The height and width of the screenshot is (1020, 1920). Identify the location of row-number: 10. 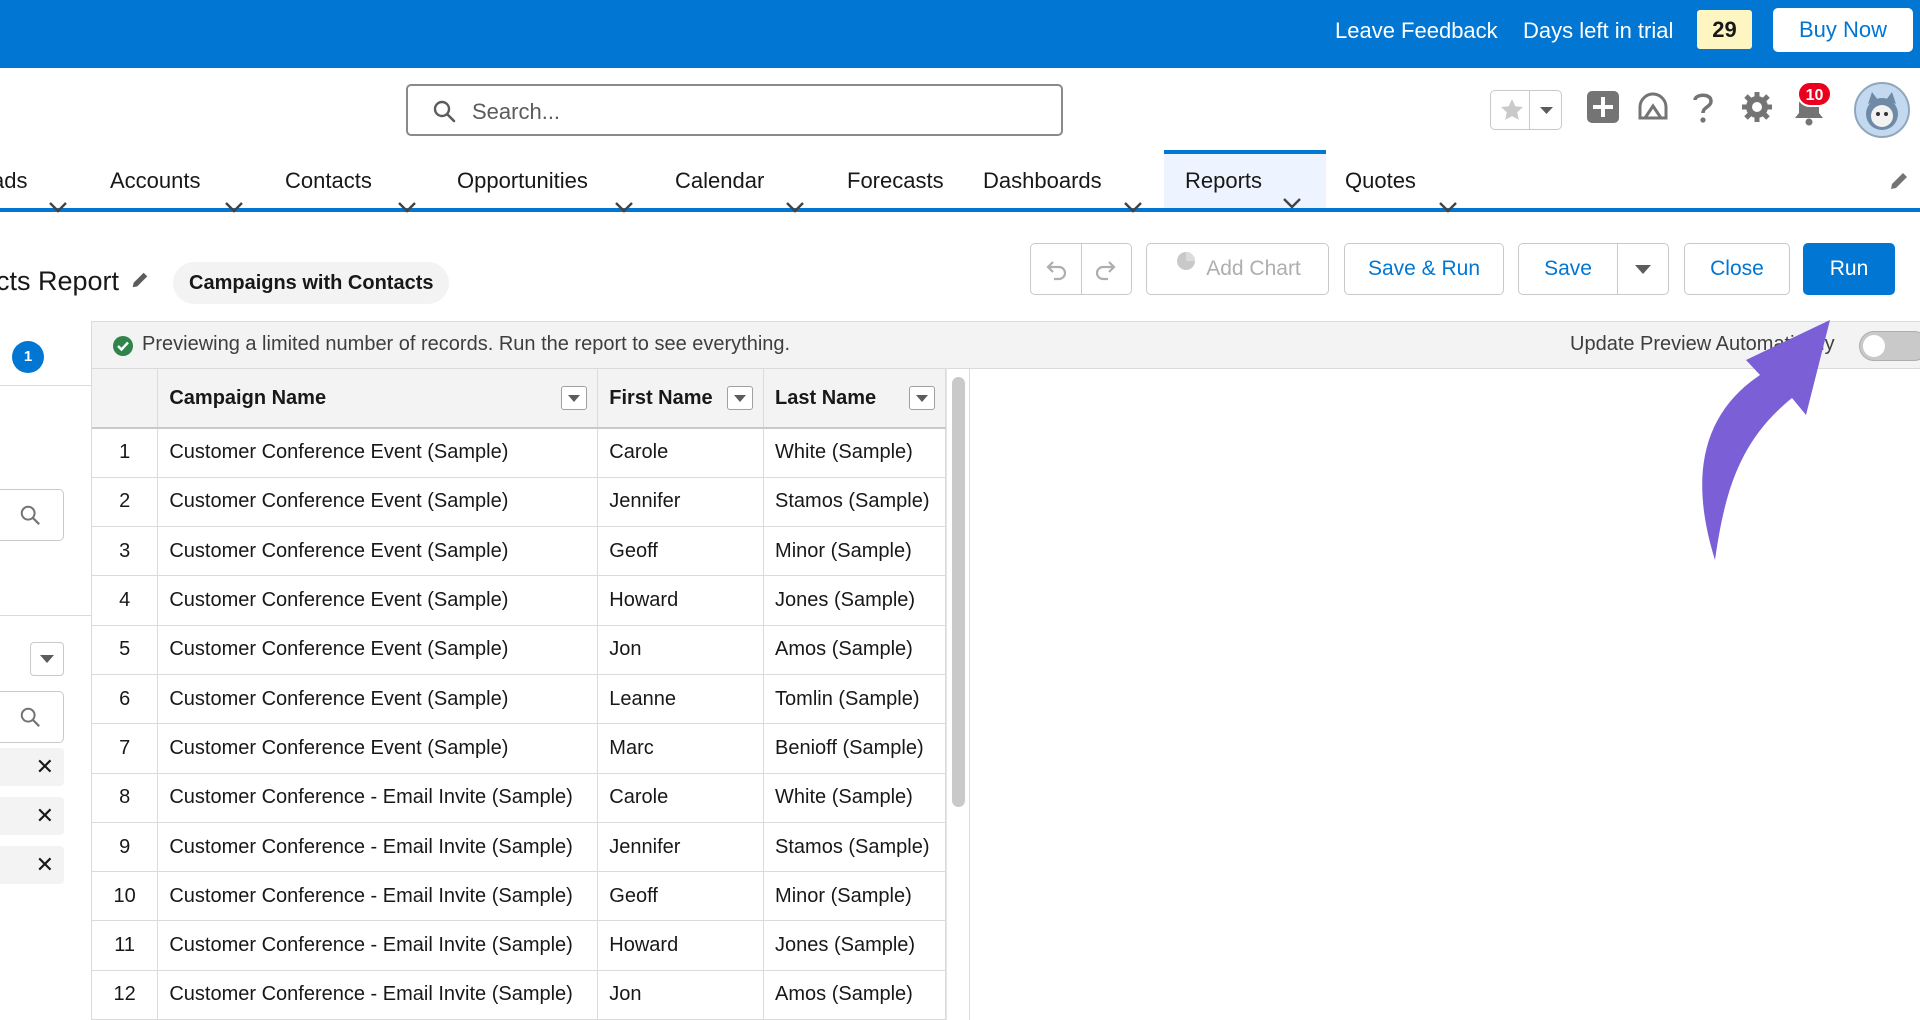
(125, 896).